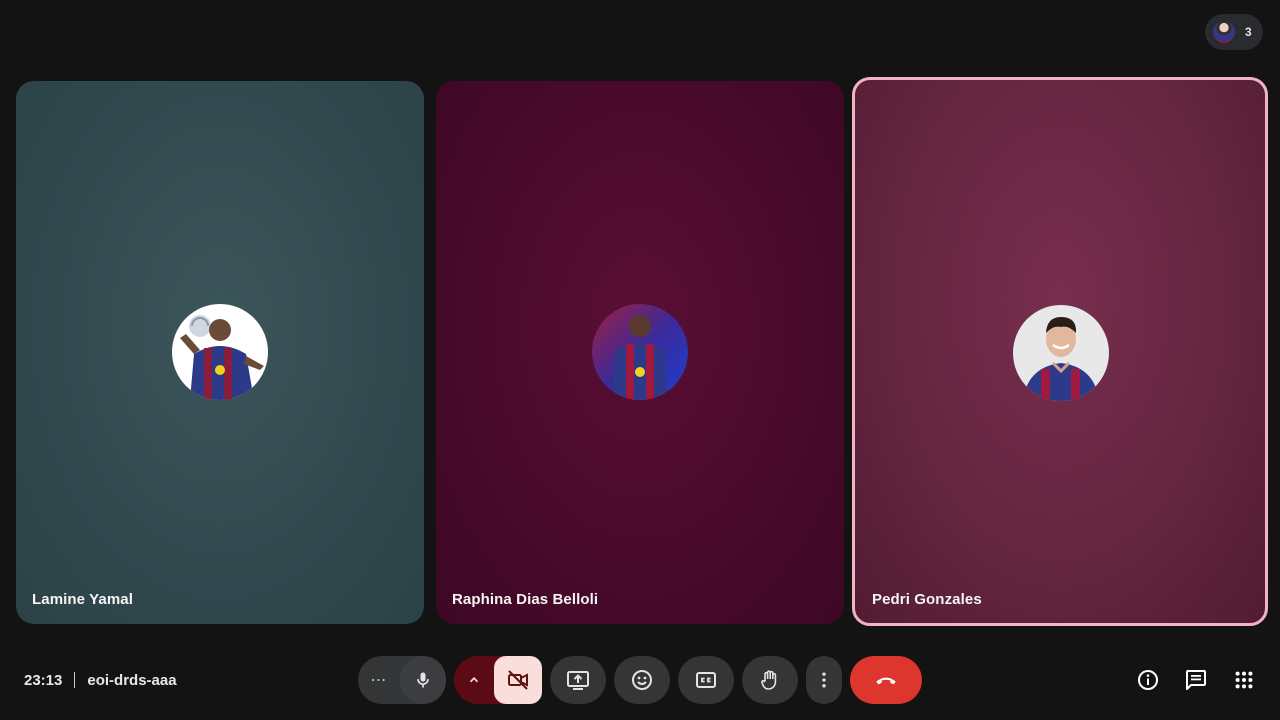 This screenshot has width=1280, height=720. I want to click on video-options-button, so click(474, 680).